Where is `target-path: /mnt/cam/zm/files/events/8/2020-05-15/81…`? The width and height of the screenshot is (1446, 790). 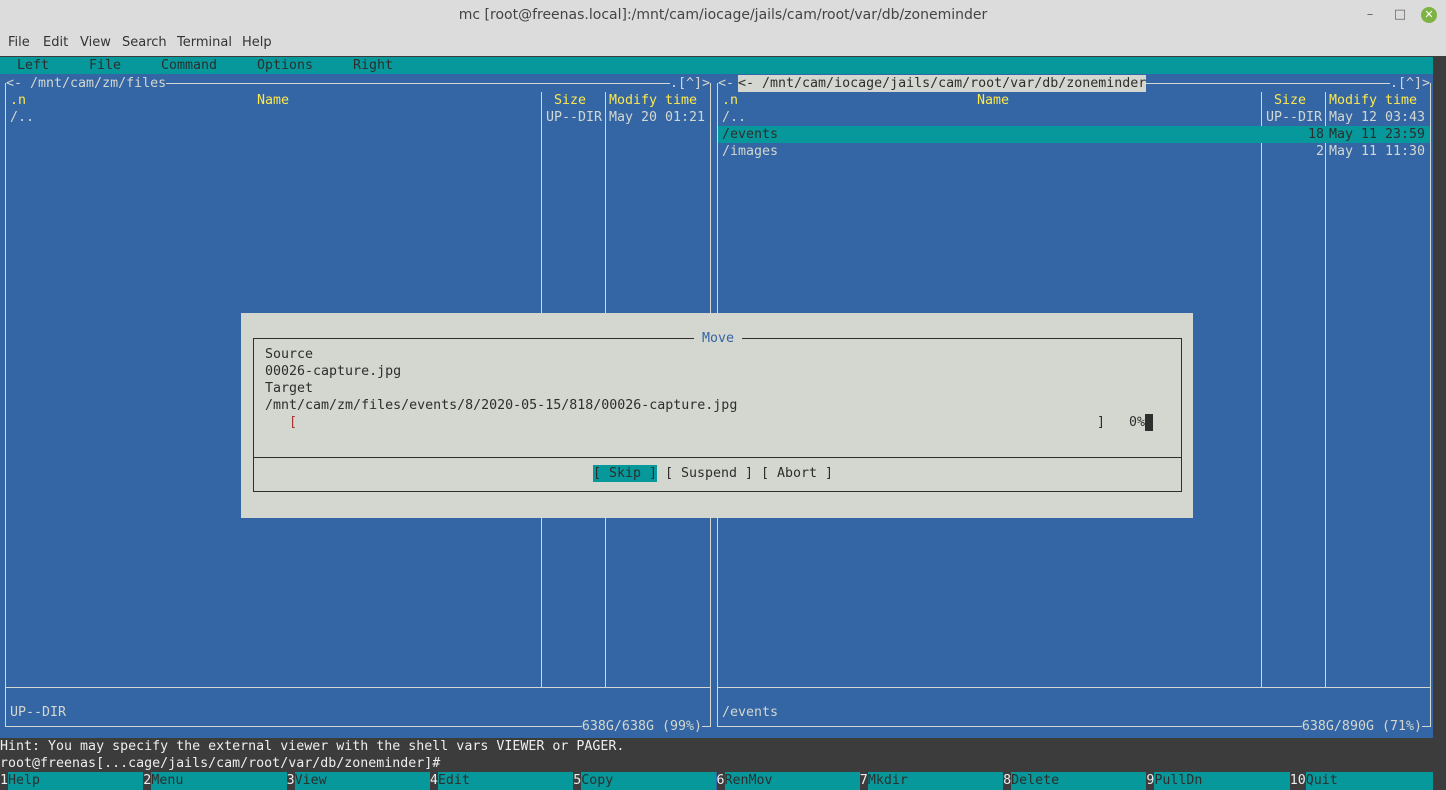 target-path: /mnt/cam/zm/files/events/8/2020-05-15/81… is located at coordinates (501, 405).